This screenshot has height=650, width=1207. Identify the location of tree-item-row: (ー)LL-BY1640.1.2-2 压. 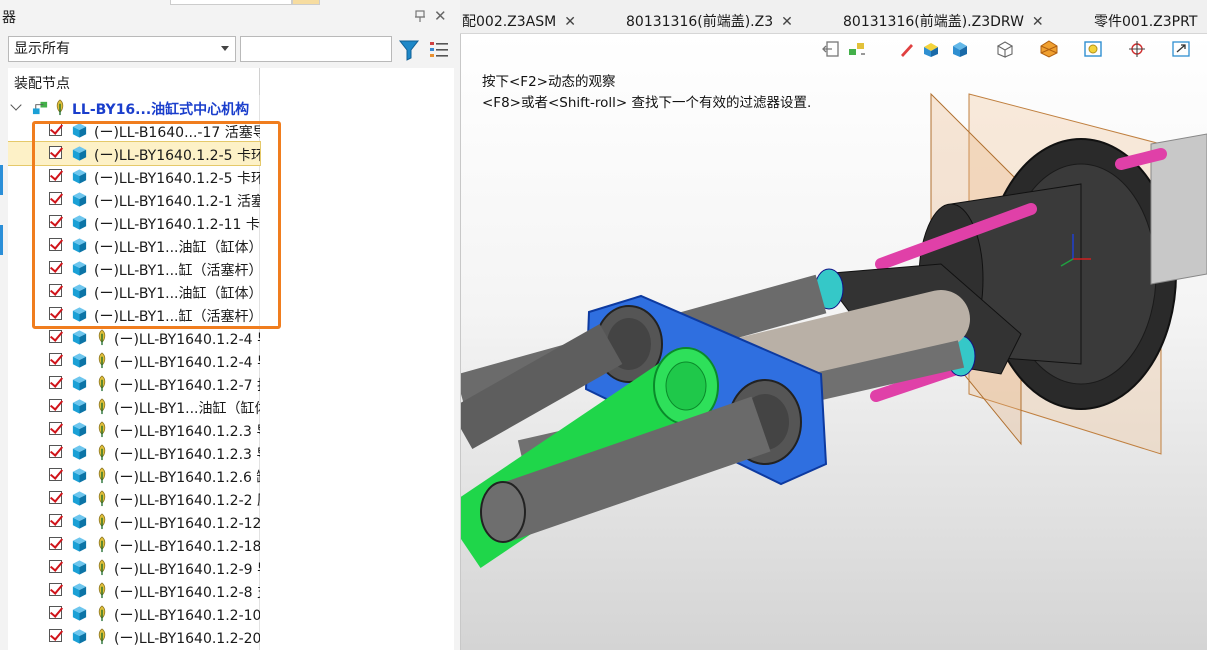
(134, 498).